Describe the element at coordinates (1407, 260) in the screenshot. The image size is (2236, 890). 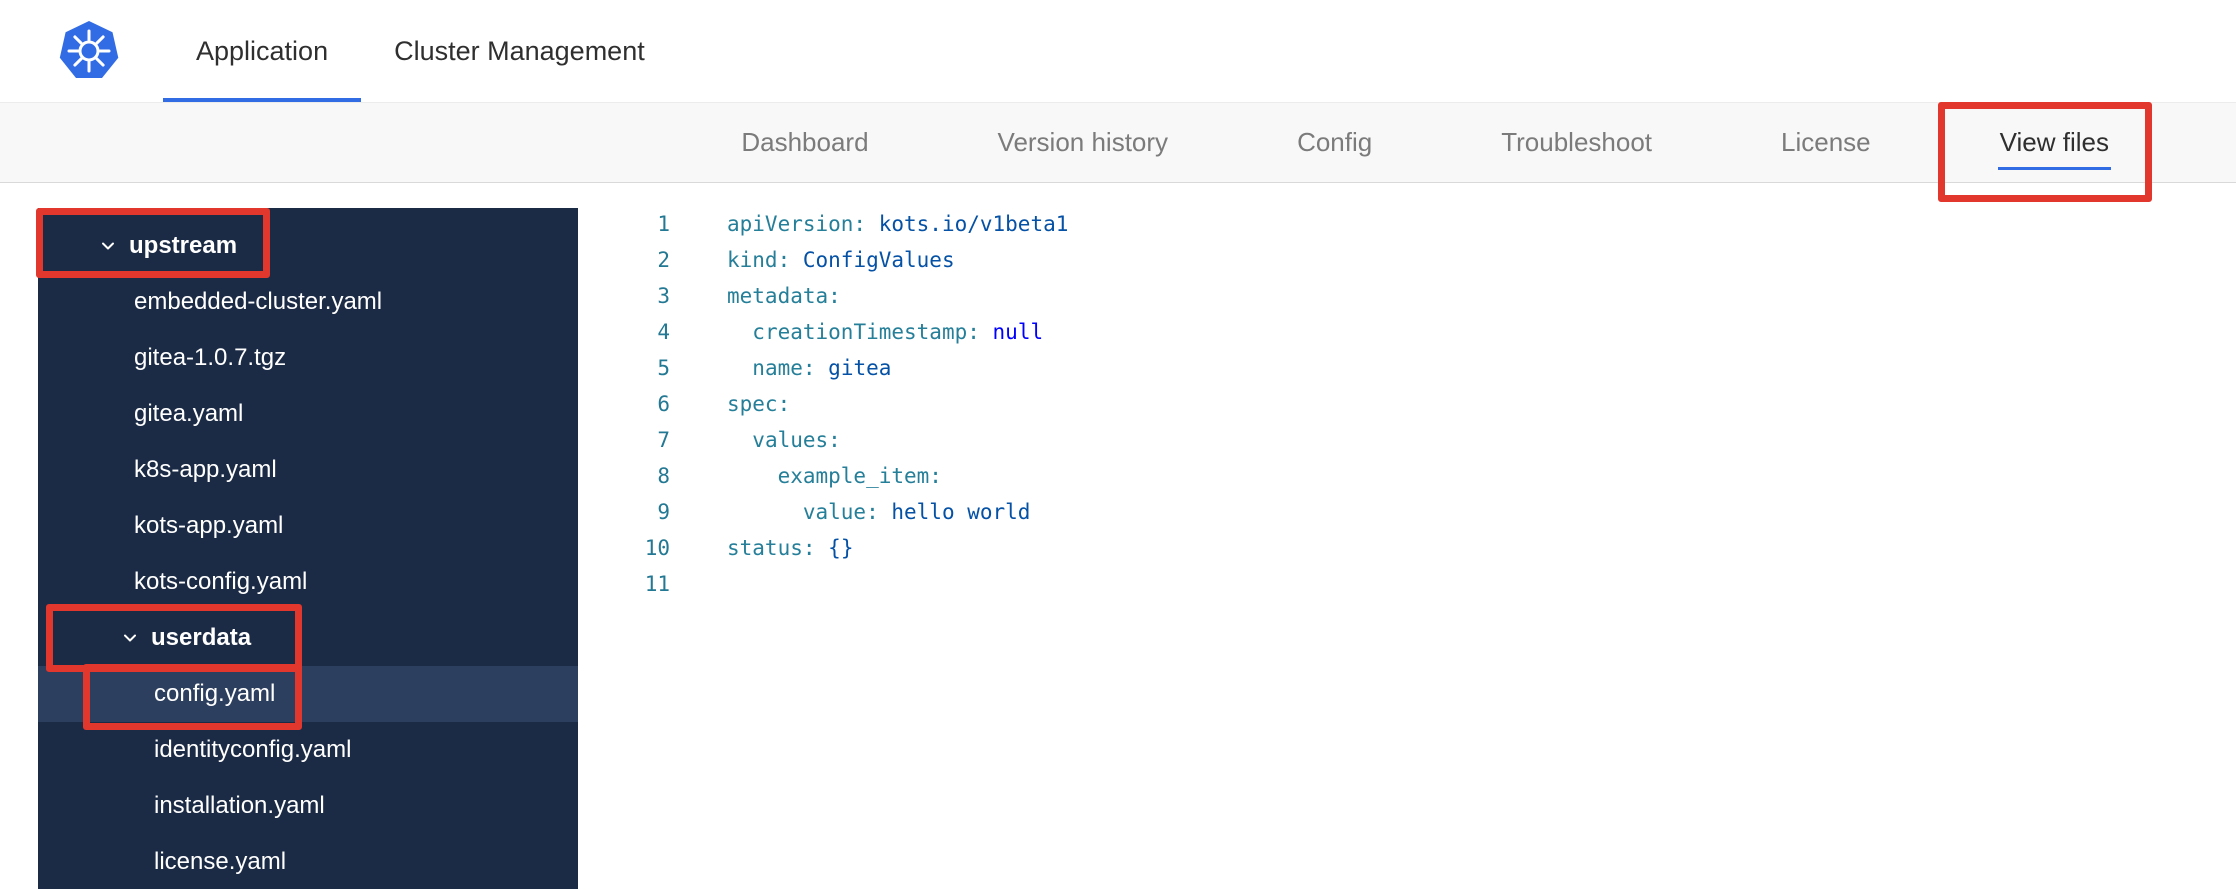
I see `code-line: 2 kind: ConfigValues` at that location.